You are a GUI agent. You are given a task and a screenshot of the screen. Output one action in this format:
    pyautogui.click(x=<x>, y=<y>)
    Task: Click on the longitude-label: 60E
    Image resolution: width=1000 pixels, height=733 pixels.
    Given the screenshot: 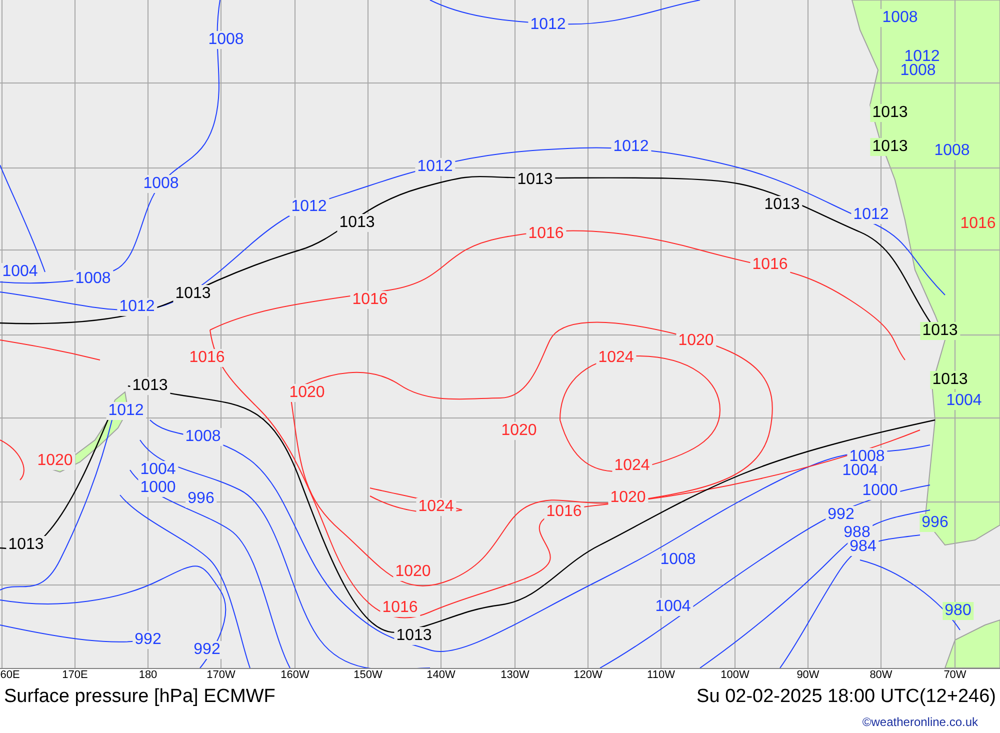 What is the action you would take?
    pyautogui.click(x=10, y=675)
    